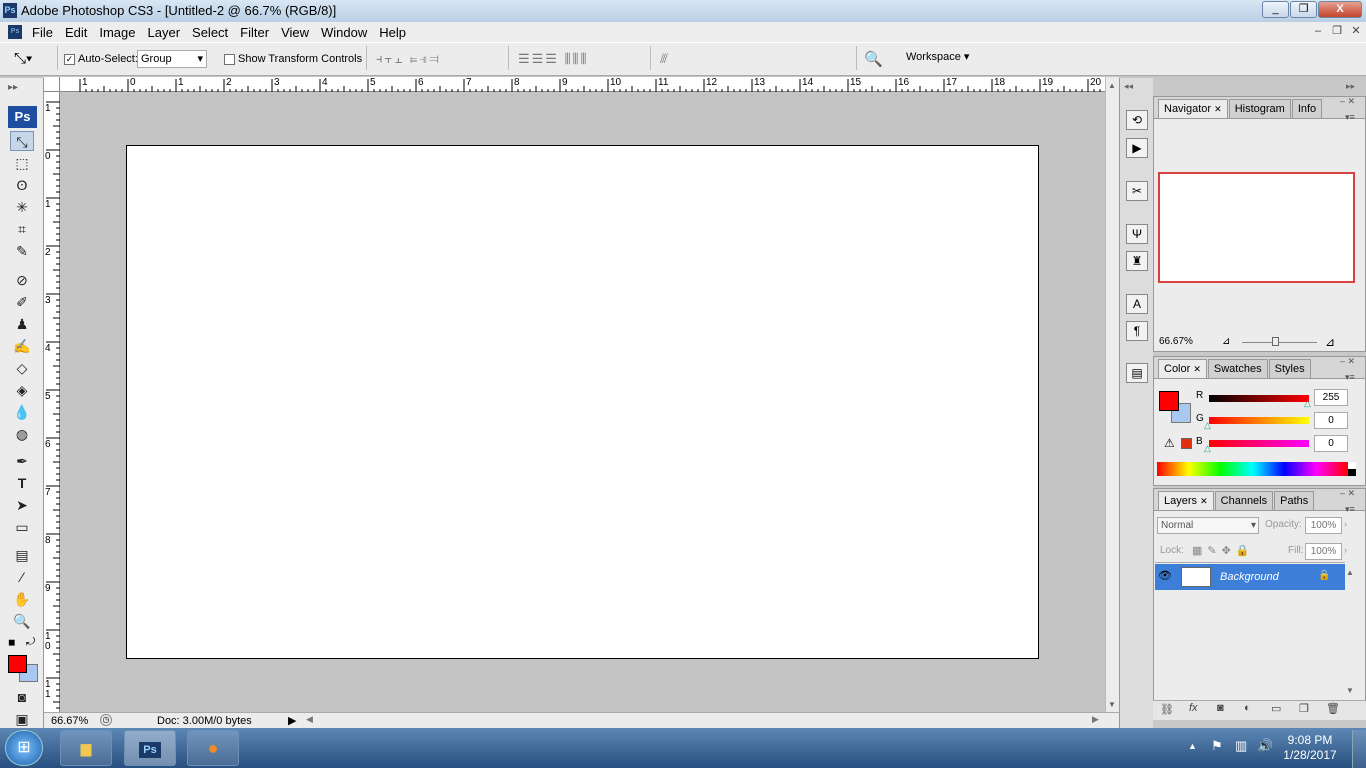 The image size is (1366, 768). I want to click on color-panel-fg-swatch, so click(1169, 401).